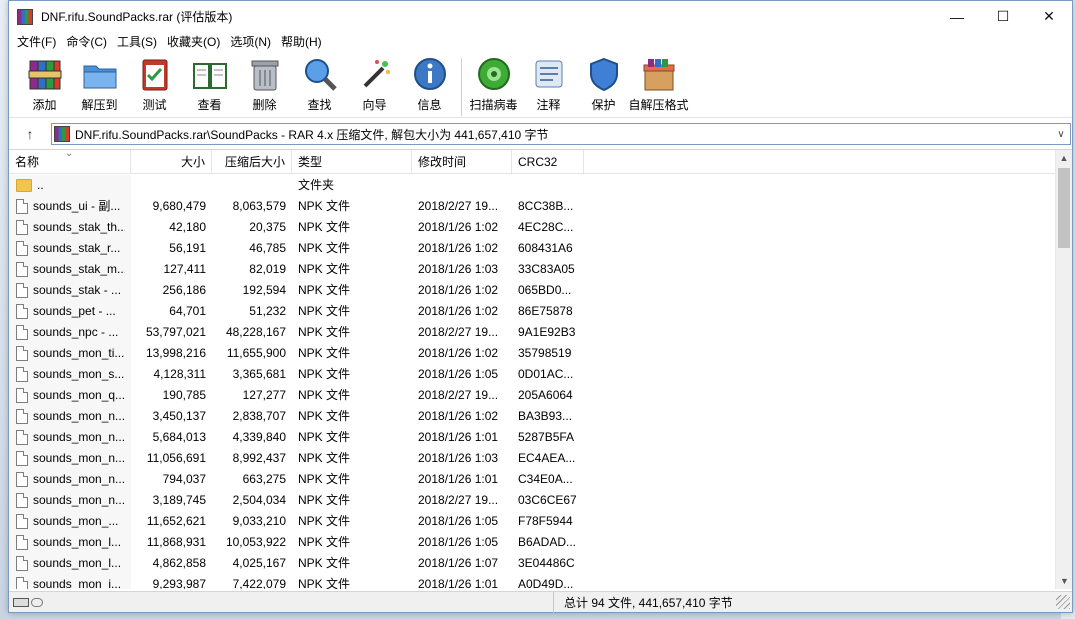 The image size is (1075, 619). I want to click on cell-packed-size: 663,275, so click(264, 479).